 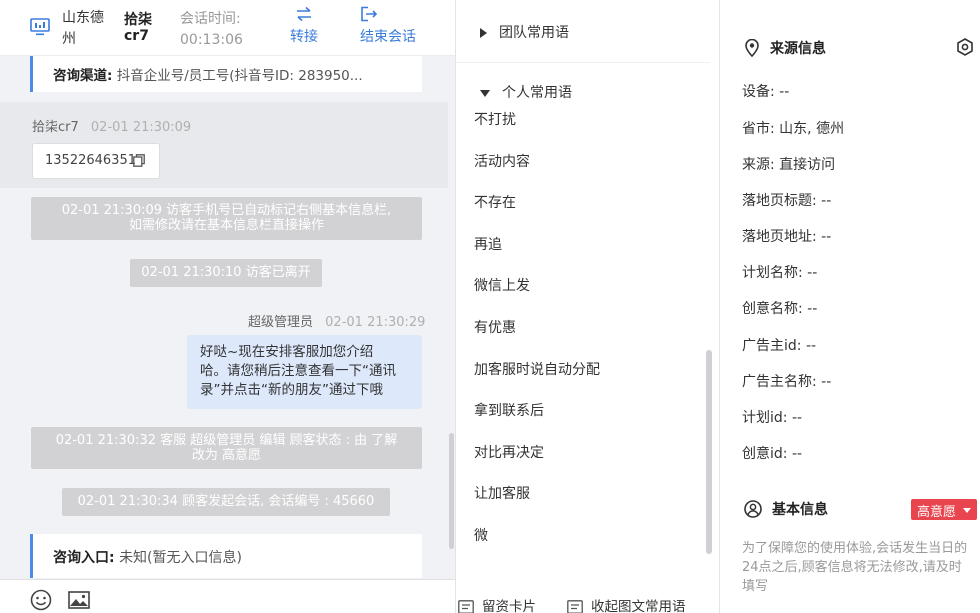 I want to click on field-label: 设备:, so click(x=758, y=92).